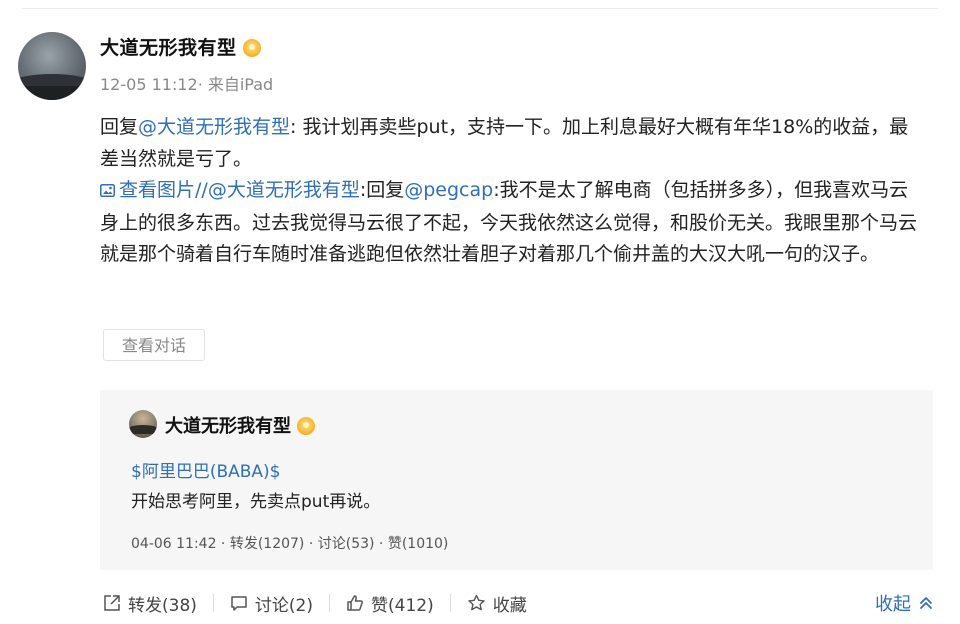 The height and width of the screenshot is (624, 960). What do you see at coordinates (448, 190) in the screenshot?
I see `mention-link: @pegcap` at bounding box center [448, 190].